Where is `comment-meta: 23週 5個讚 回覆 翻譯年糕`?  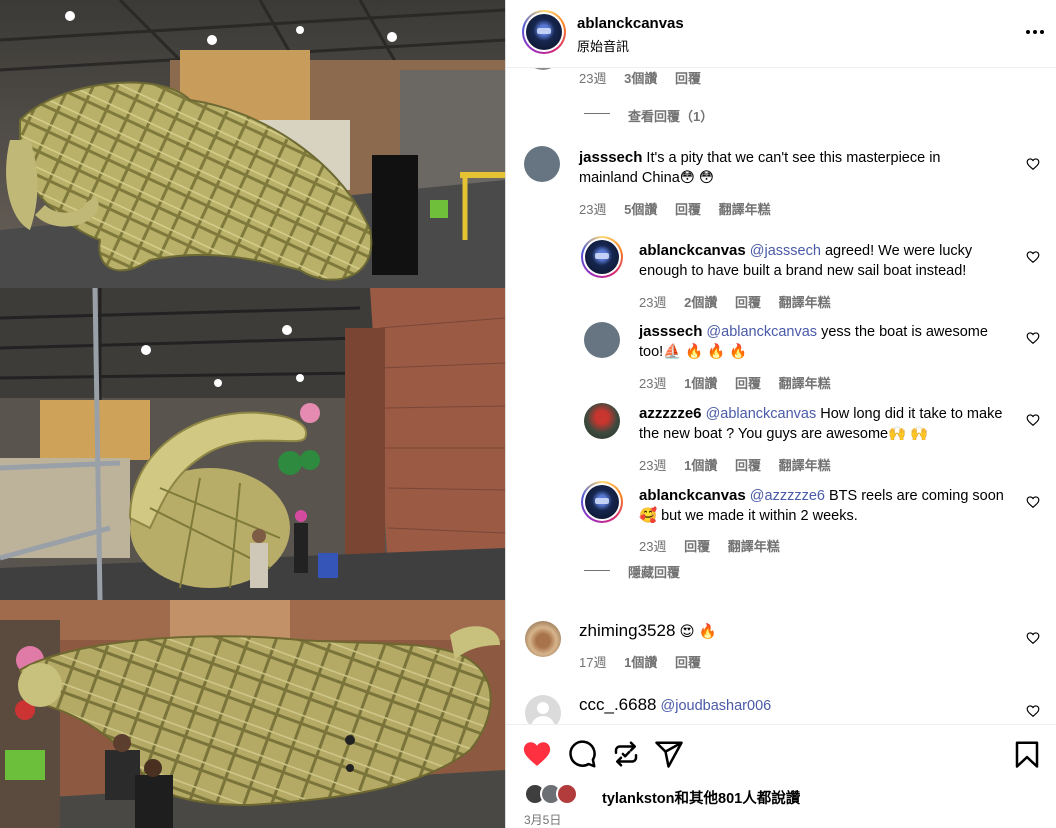
comment-meta: 23週 5個讚 回覆 翻譯年糕 is located at coordinates (675, 208).